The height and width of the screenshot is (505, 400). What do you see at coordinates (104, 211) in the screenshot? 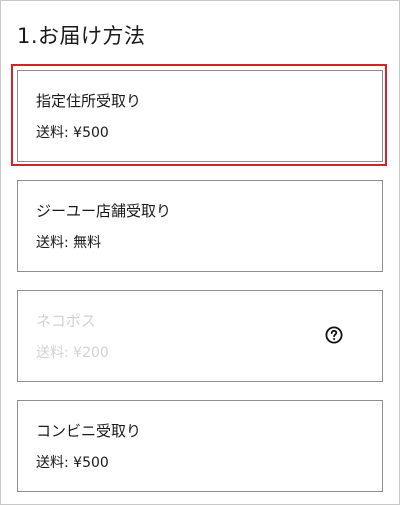
I see `option-name: ジーユー店舗受取り` at bounding box center [104, 211].